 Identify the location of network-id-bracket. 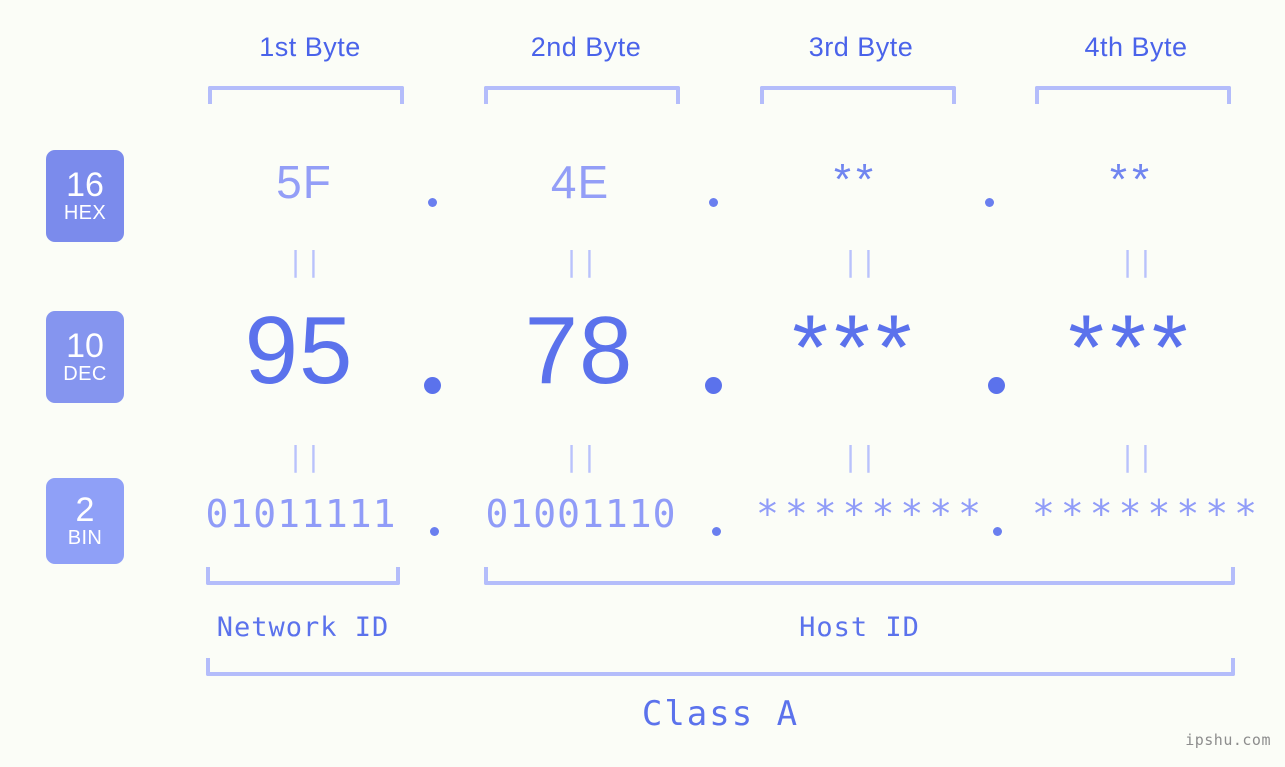
(303, 576).